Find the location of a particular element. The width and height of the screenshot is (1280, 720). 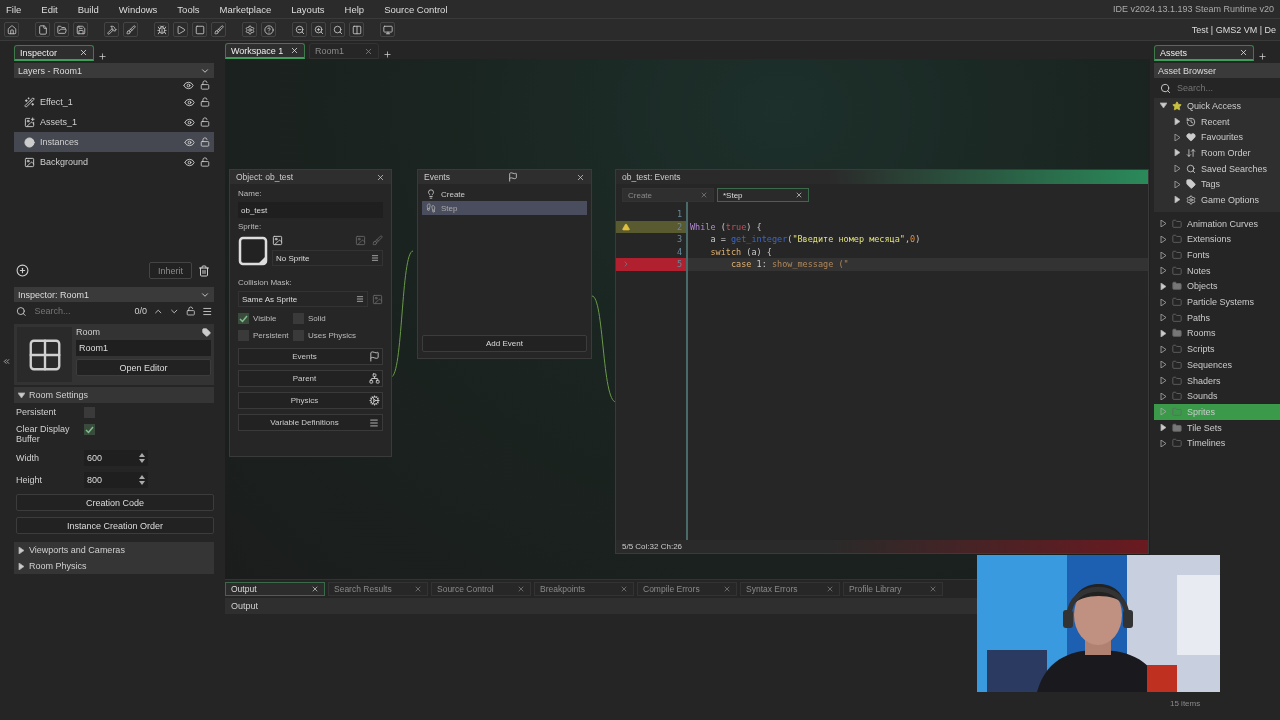

folder-icon is located at coordinates (61, 29).